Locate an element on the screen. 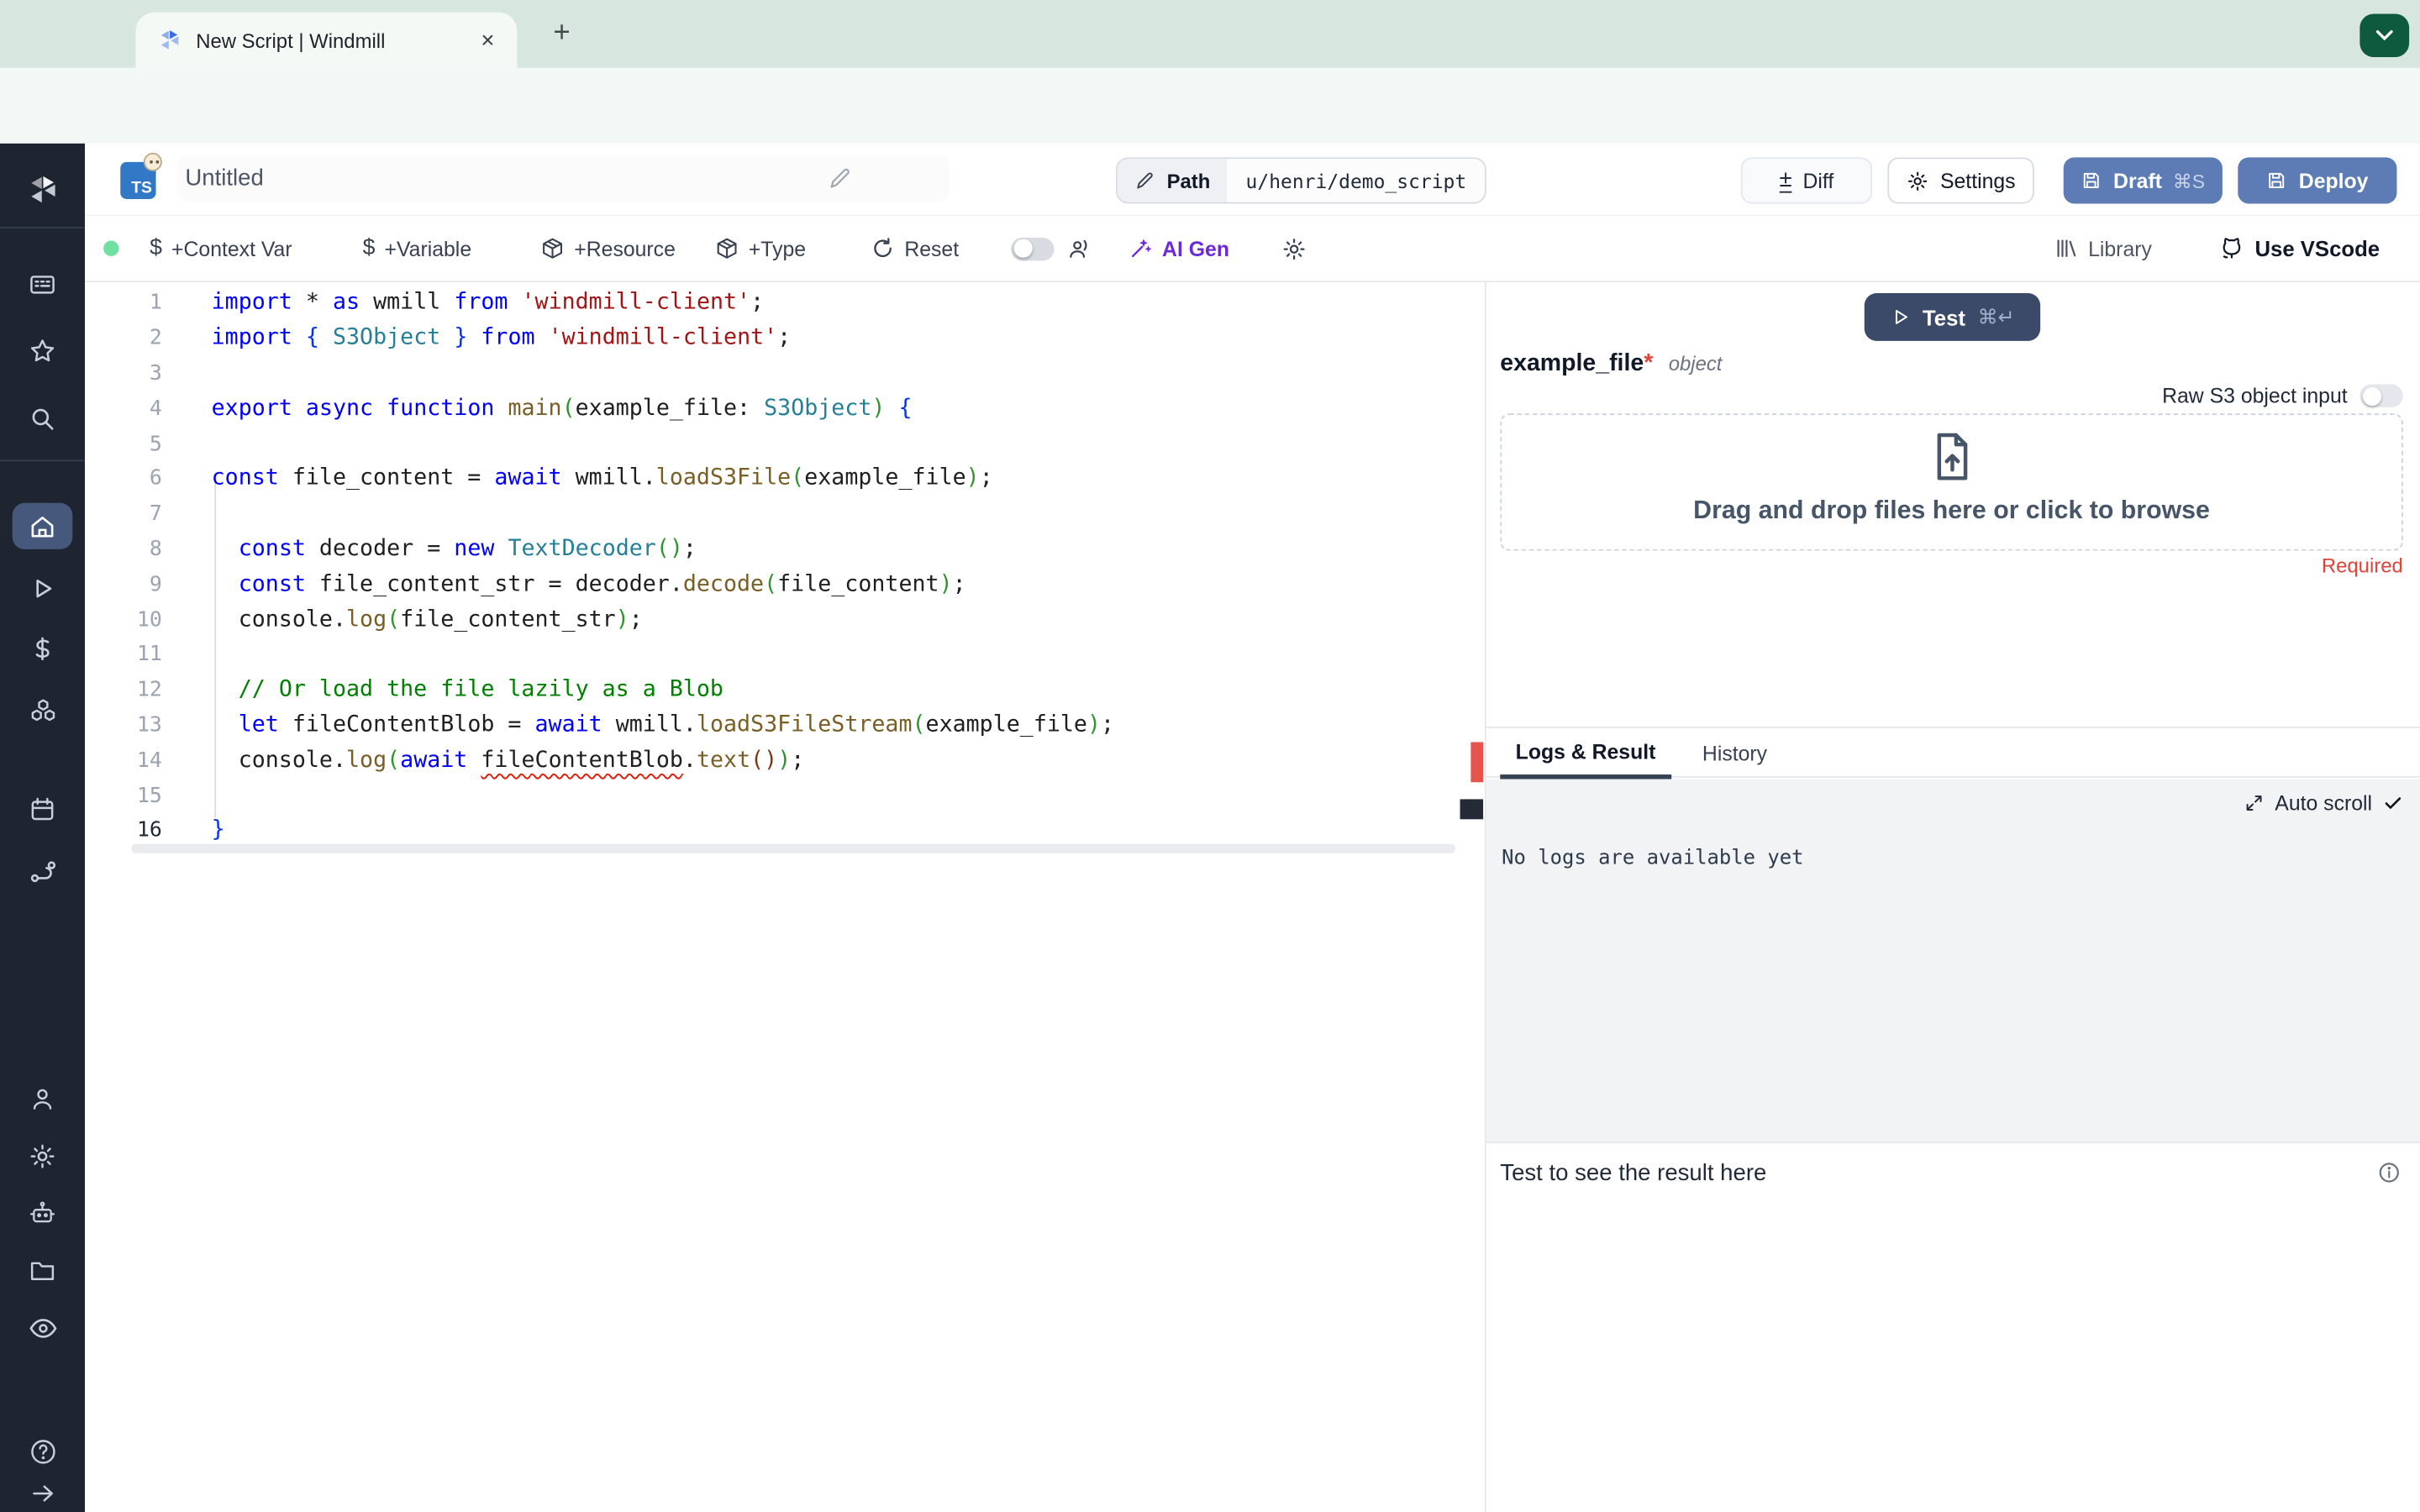  sidebar-item-schedules is located at coordinates (42, 809).